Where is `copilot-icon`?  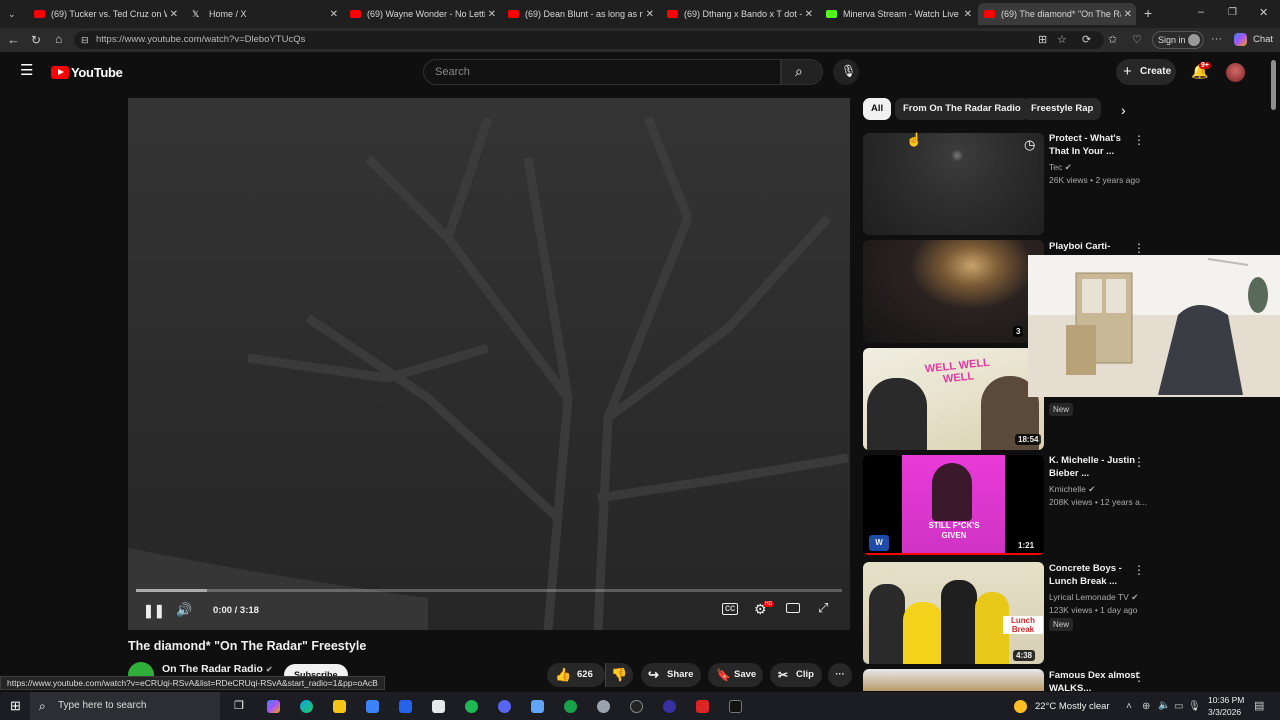 copilot-icon is located at coordinates (1240, 39).